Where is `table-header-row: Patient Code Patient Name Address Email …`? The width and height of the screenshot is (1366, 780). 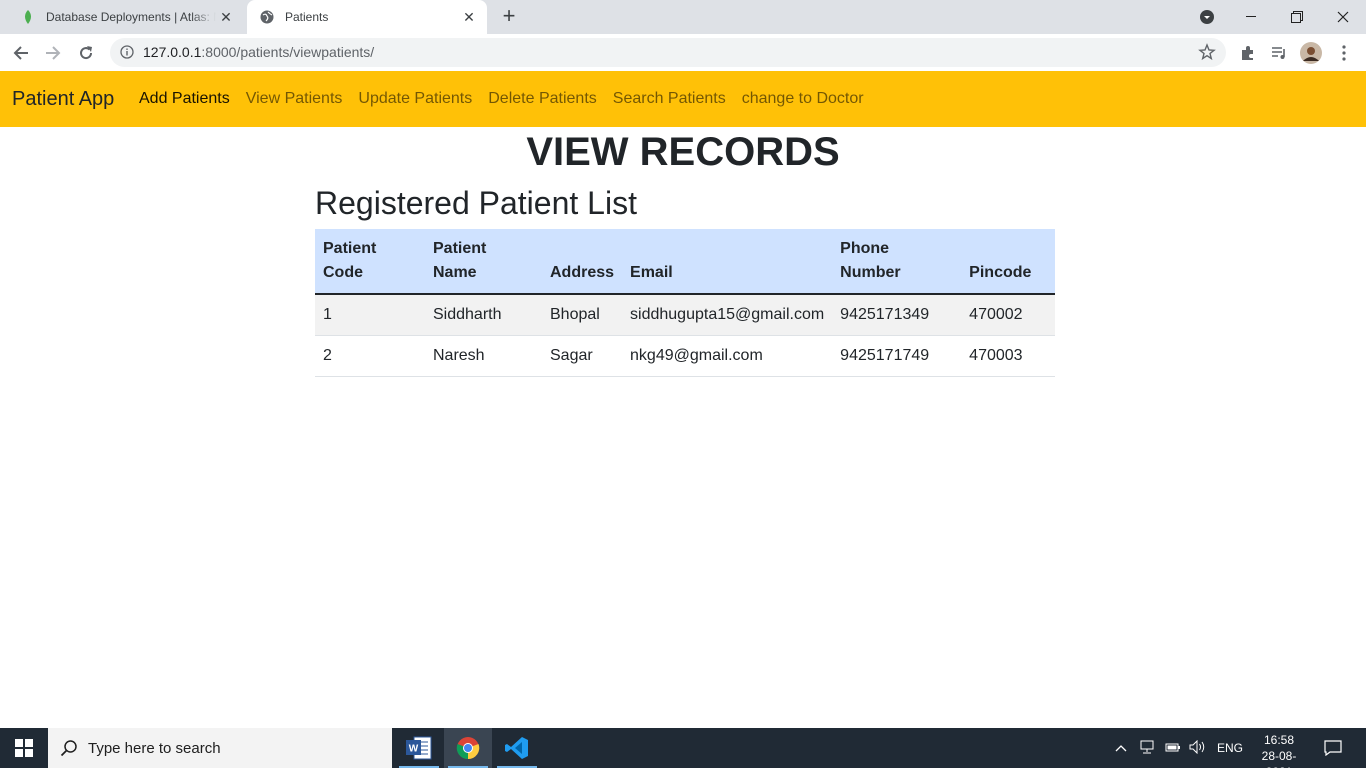
table-header-row: Patient Code Patient Name Address Email … is located at coordinates (685, 262).